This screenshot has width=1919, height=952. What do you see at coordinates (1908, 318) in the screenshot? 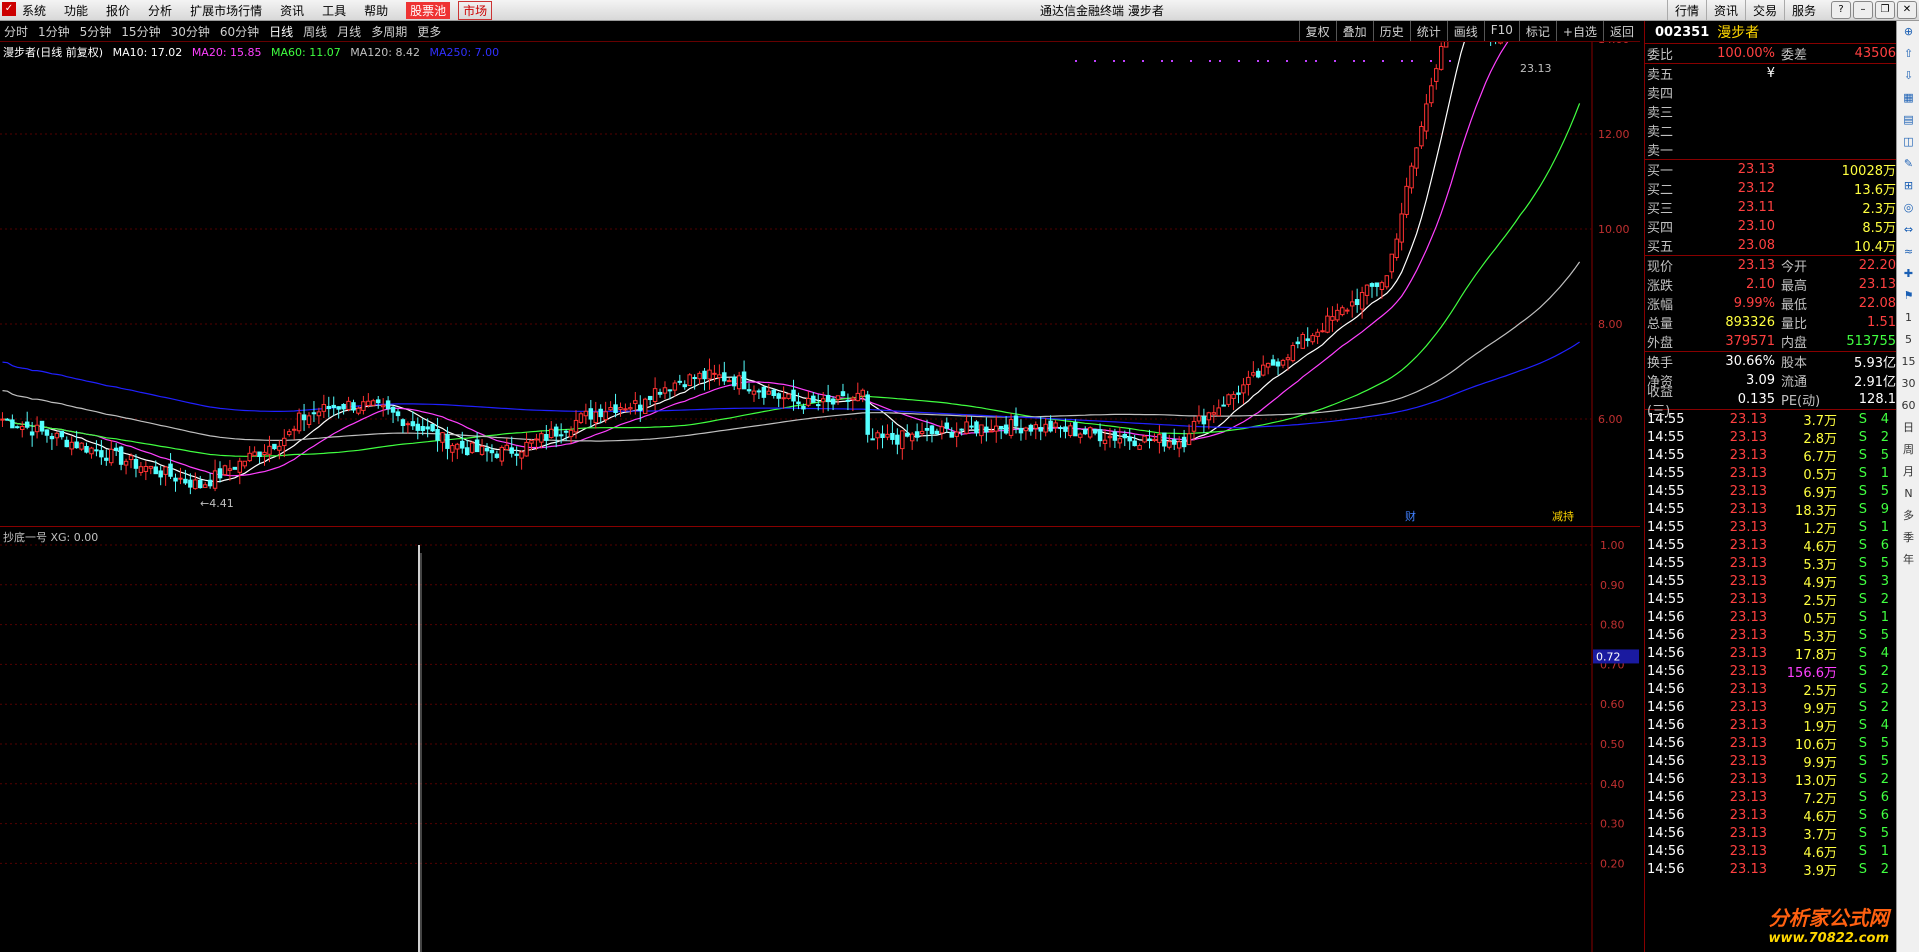
I see `sidebar-period-item: 1` at bounding box center [1908, 318].